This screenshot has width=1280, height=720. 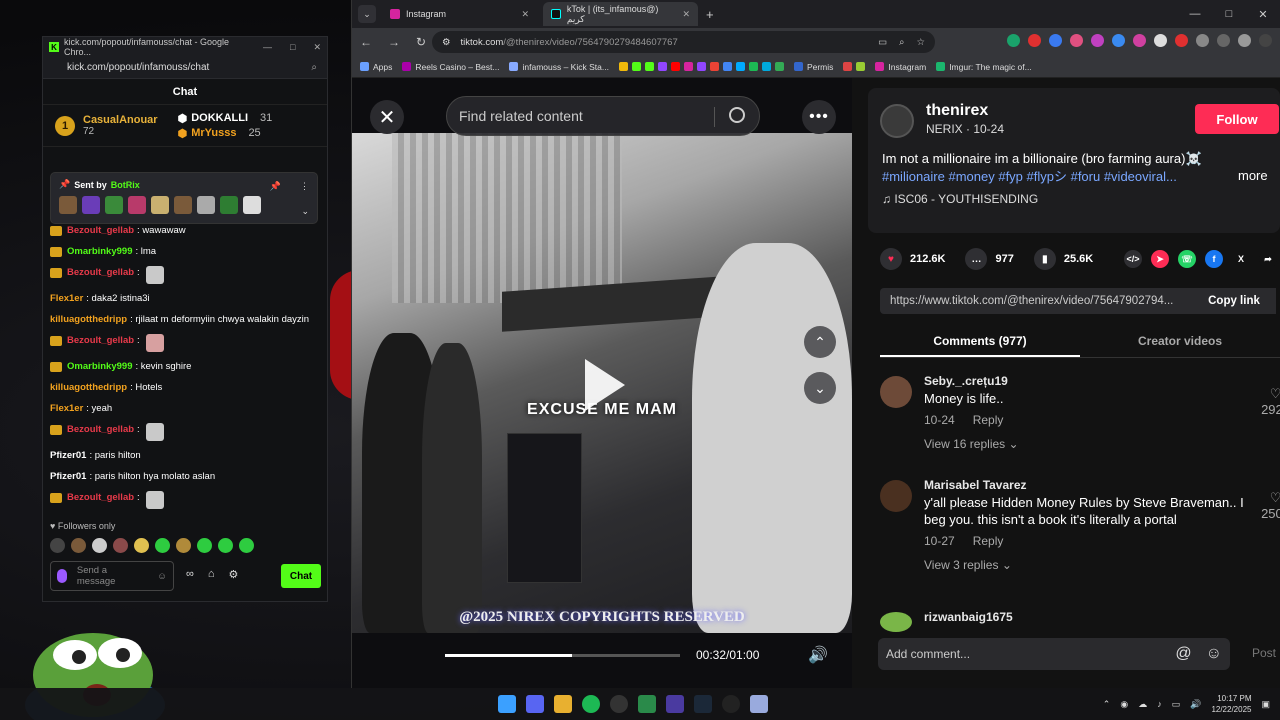 I want to click on maximize-icon: □, so click(x=292, y=47).